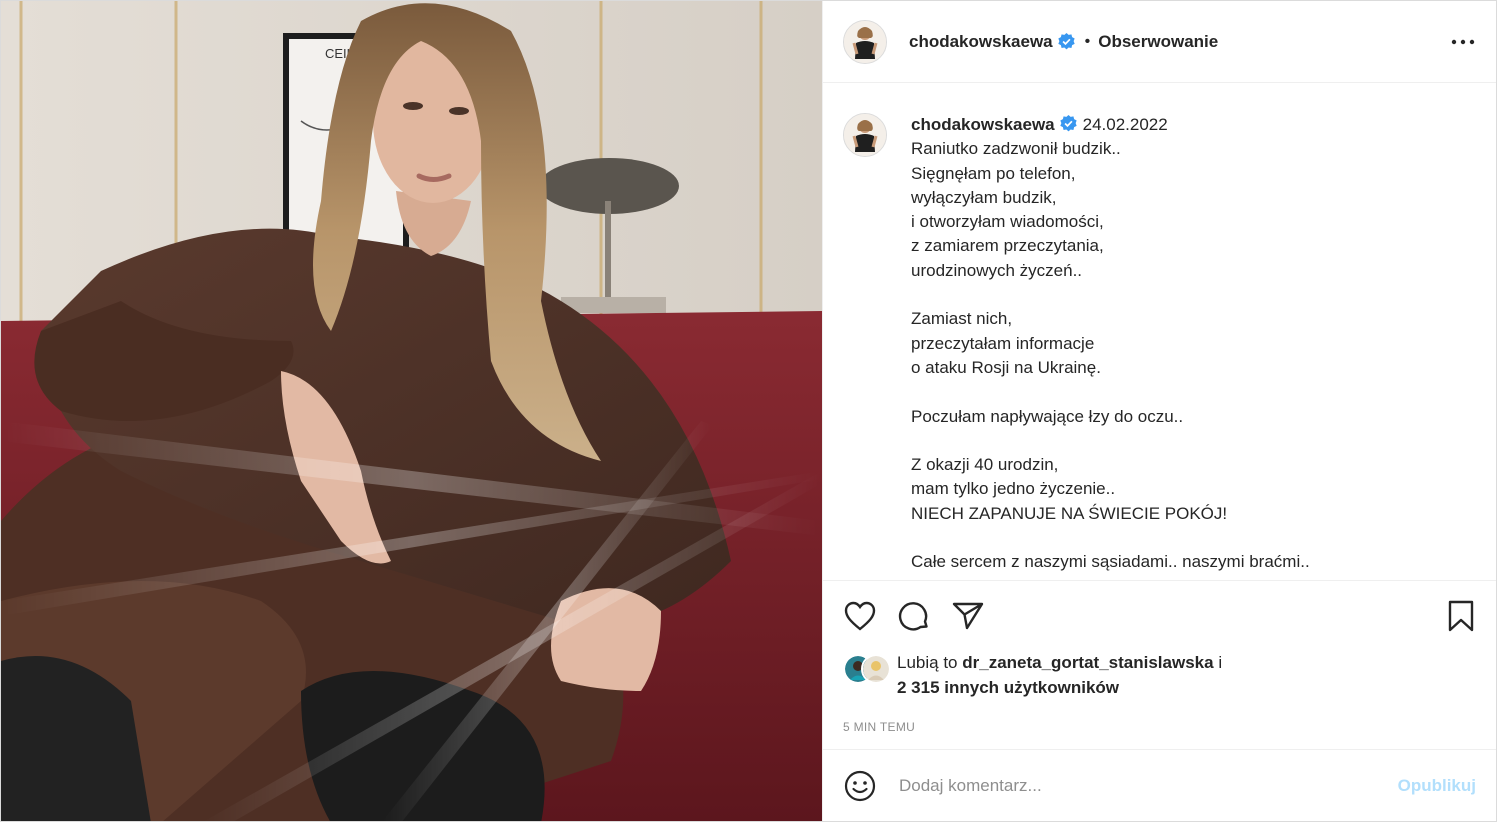 This screenshot has width=1512, height=829. What do you see at coordinates (1125, 124) in the screenshot?
I see `post-date: 24.02.2022` at bounding box center [1125, 124].